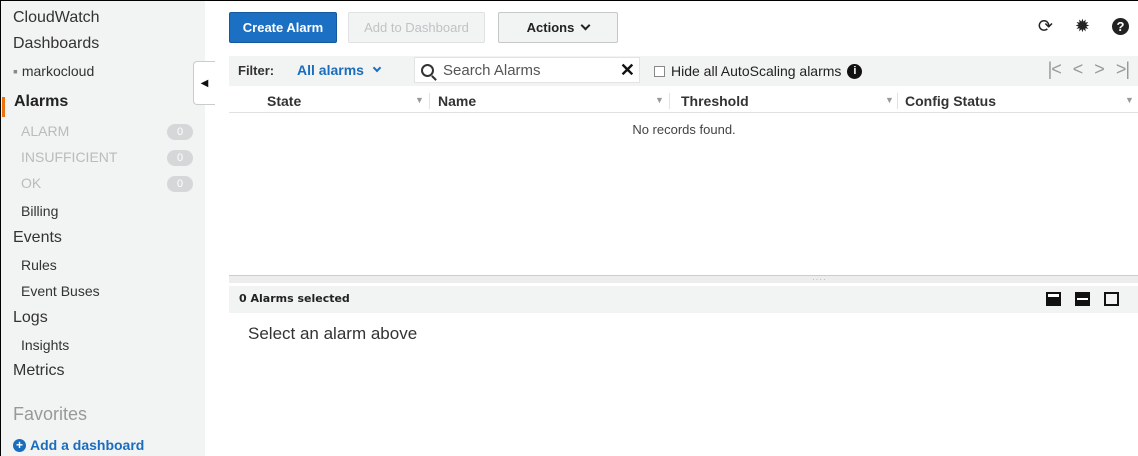  I want to click on sidebar-item-dashboards: Dashboards, so click(56, 44).